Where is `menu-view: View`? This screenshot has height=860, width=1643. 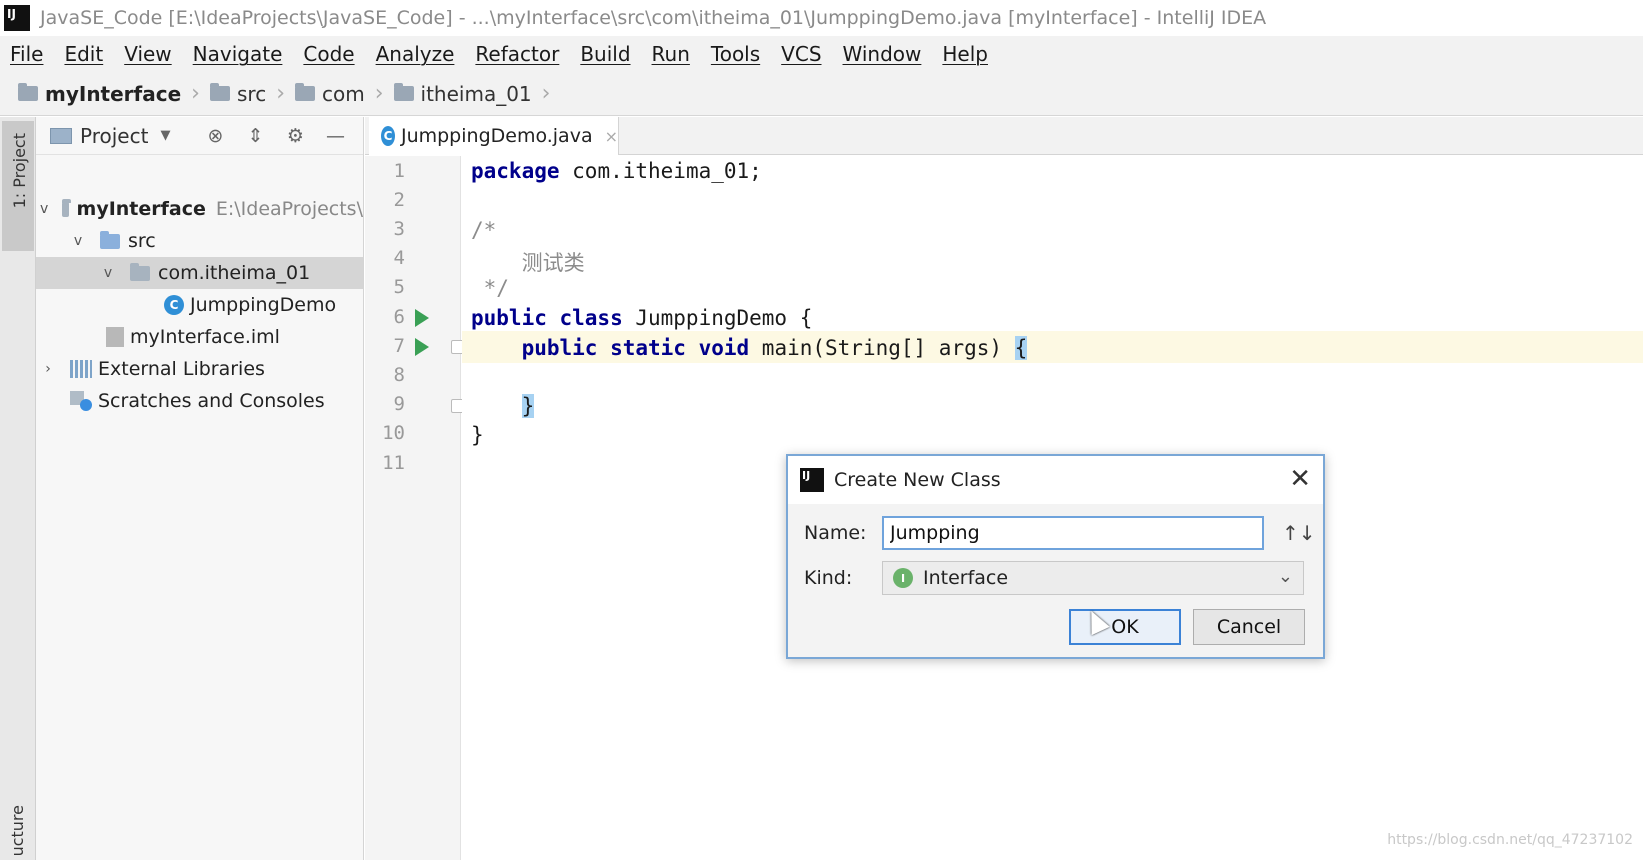 menu-view: View is located at coordinates (147, 54).